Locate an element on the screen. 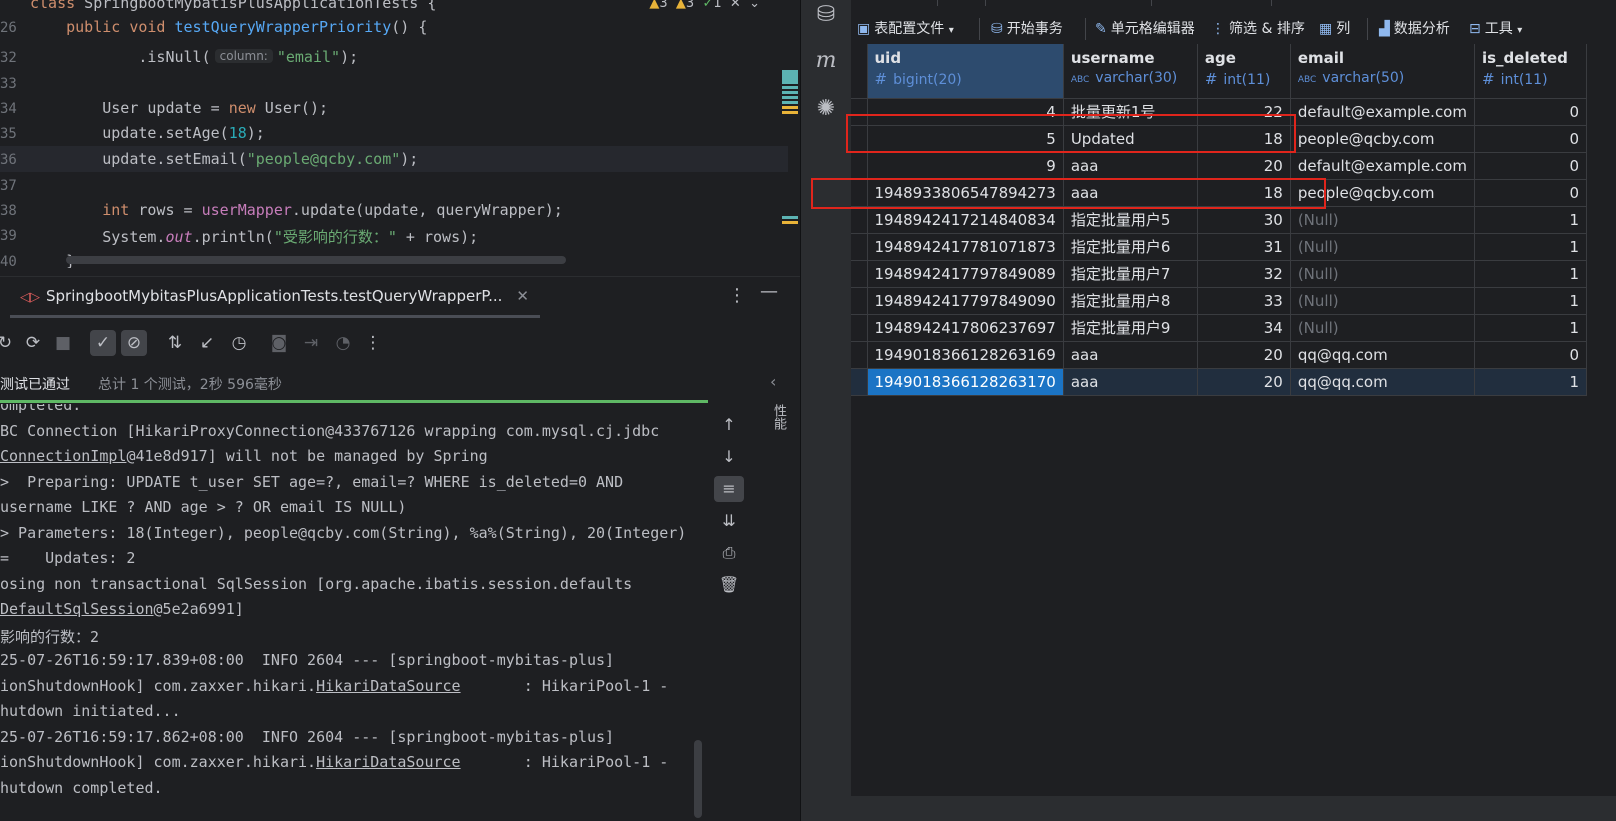  cell-age: 32 is located at coordinates (1244, 274).